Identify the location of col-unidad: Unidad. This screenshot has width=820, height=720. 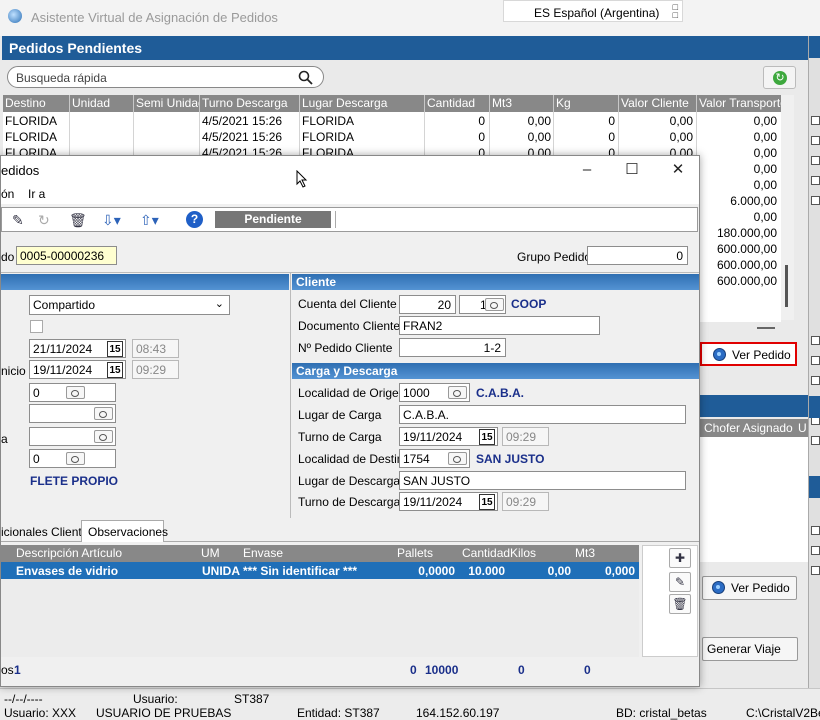
(102, 103).